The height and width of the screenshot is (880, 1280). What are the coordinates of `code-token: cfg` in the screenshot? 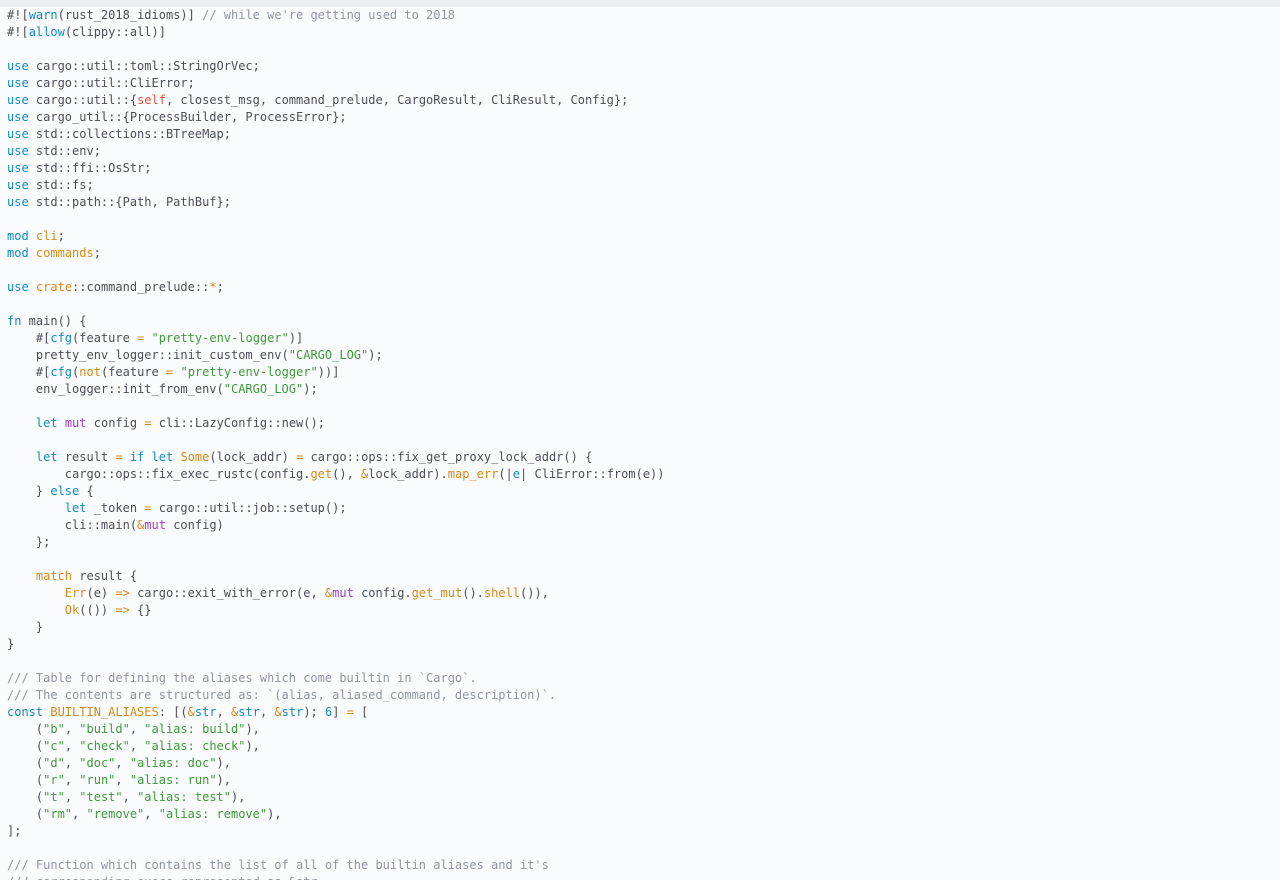 It's located at (61, 338).